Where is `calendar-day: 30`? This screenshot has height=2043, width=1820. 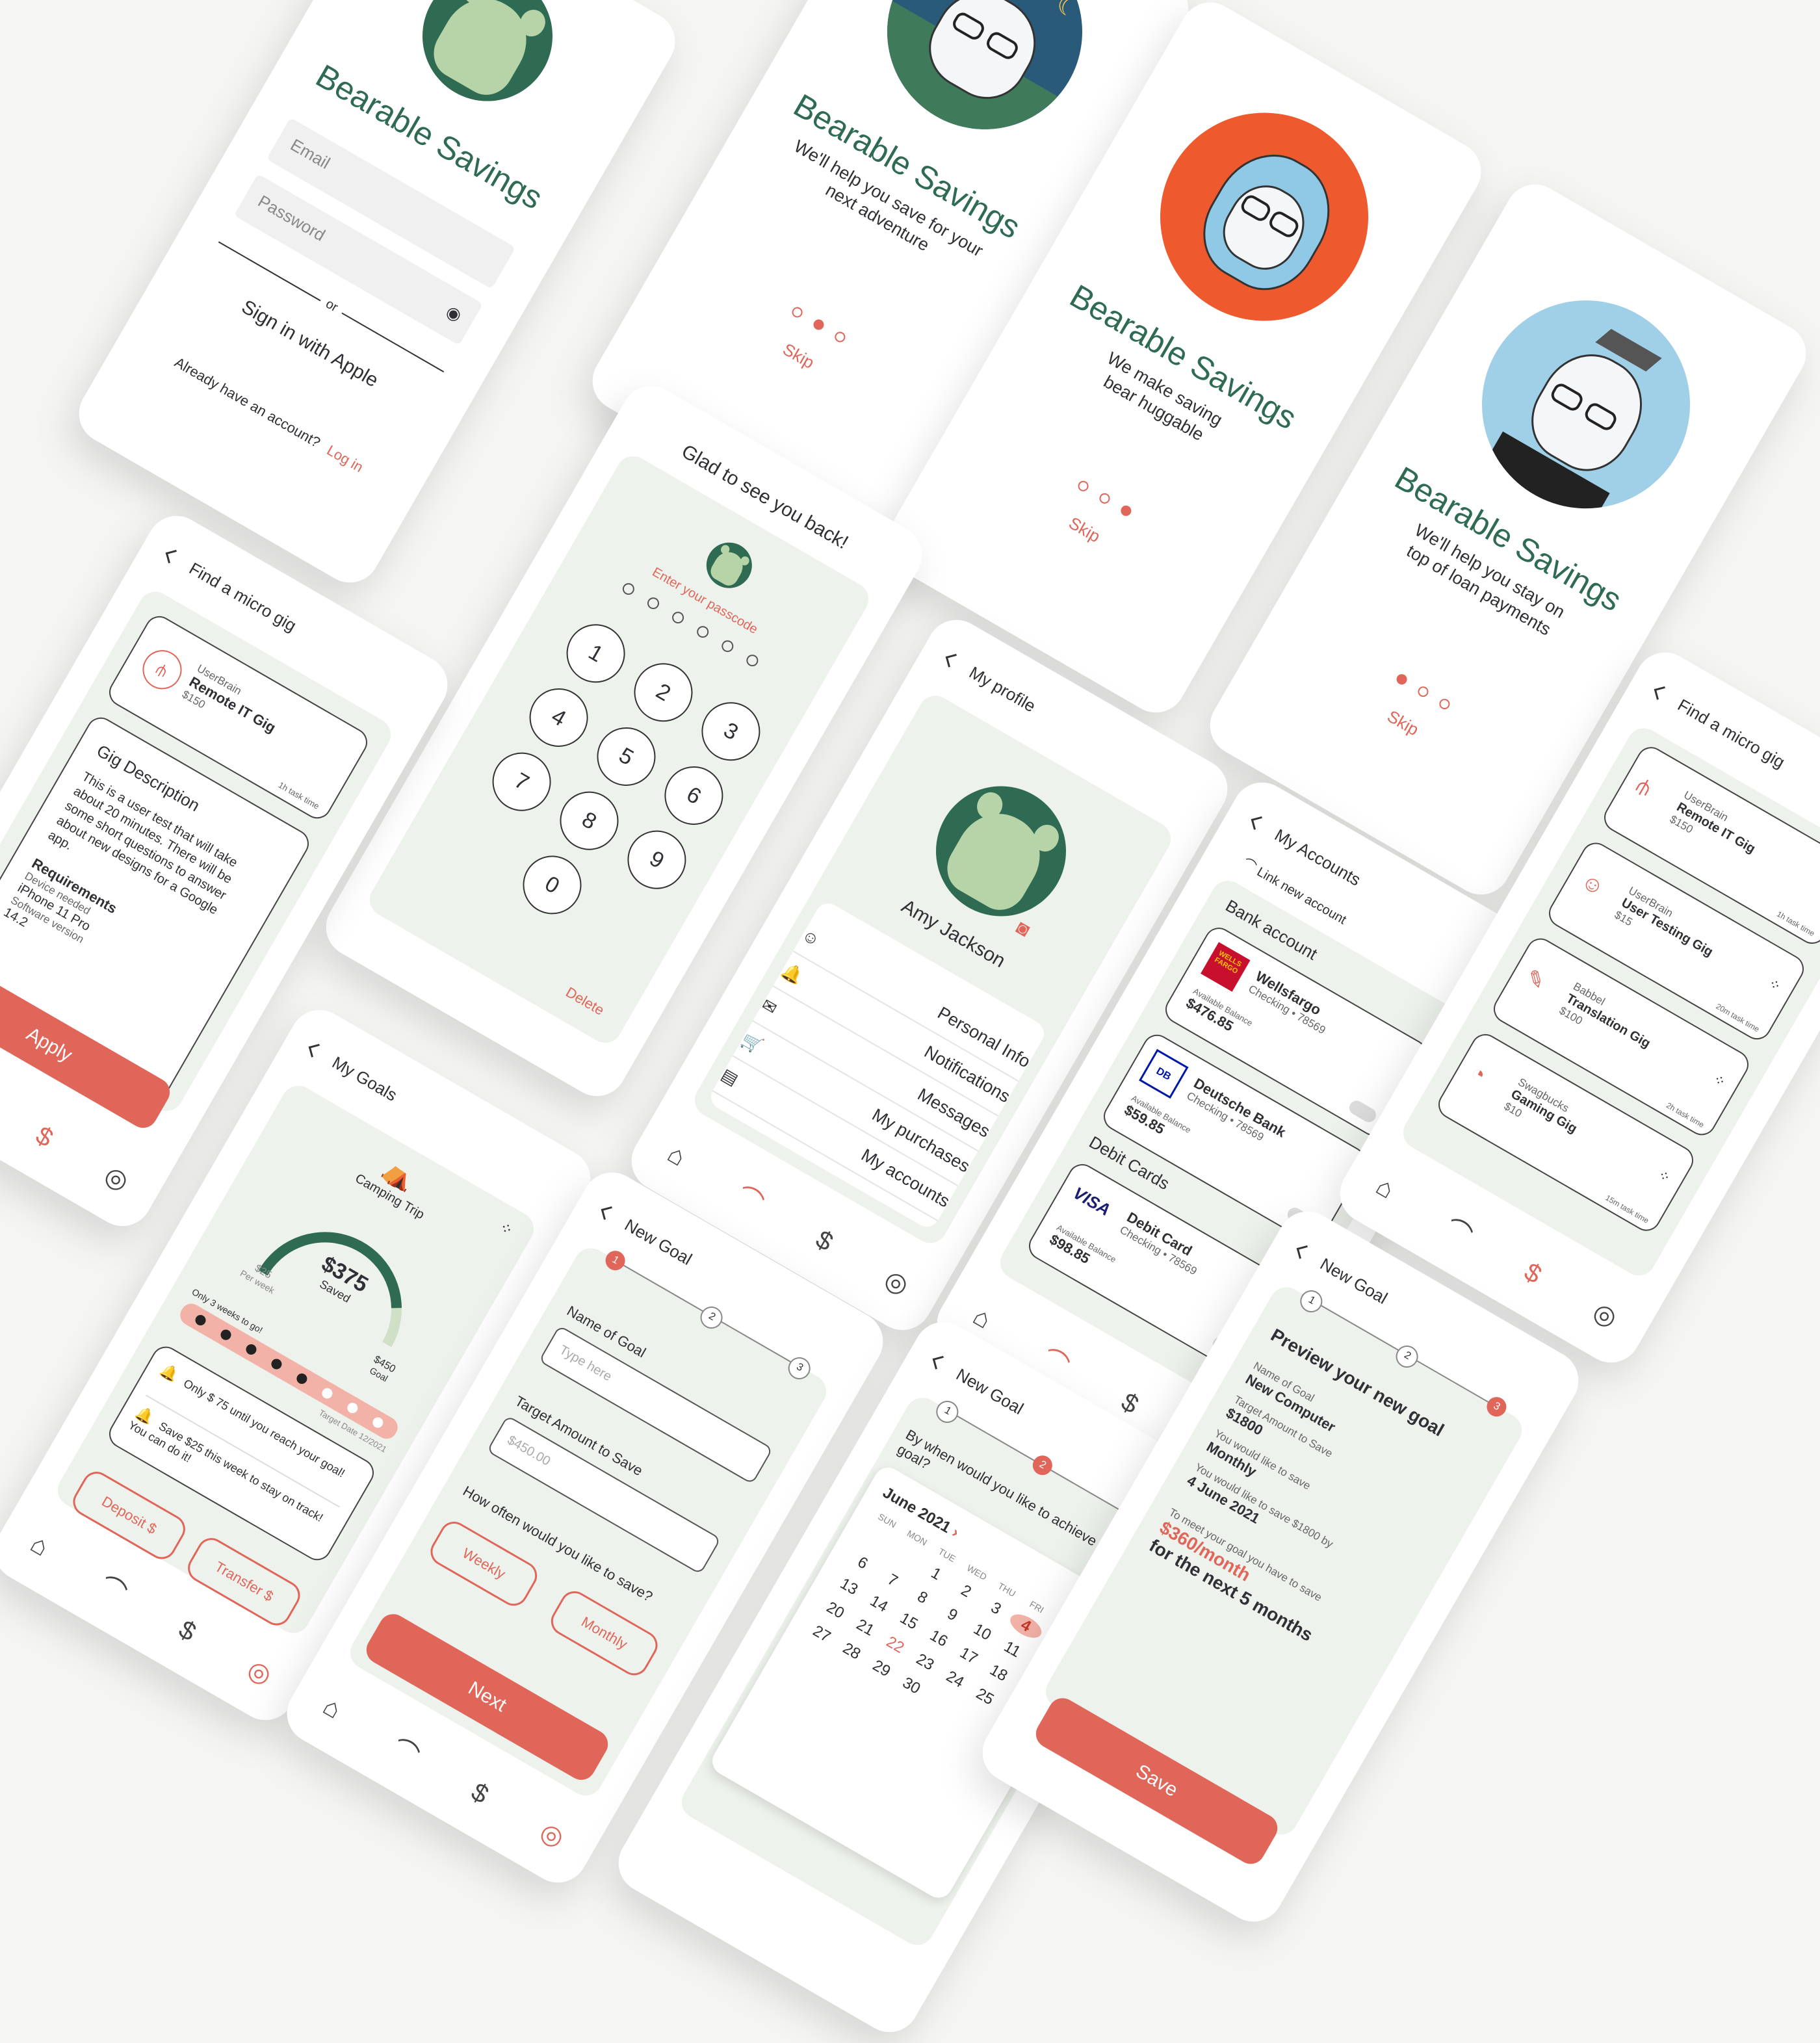
calendar-day: 30 is located at coordinates (912, 1685).